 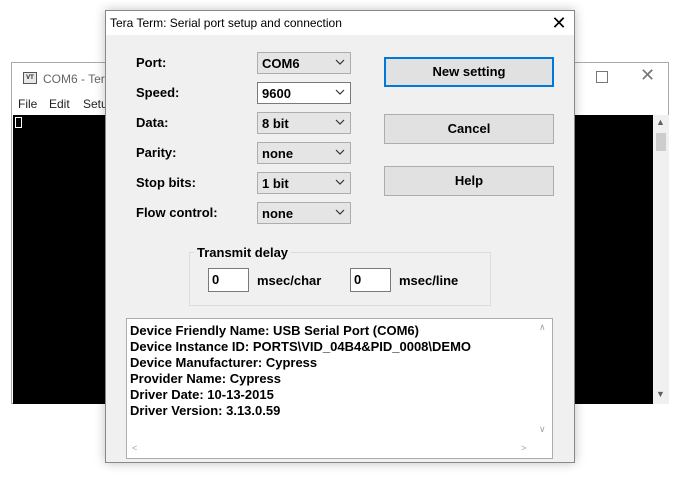 What do you see at coordinates (660, 122) in the screenshot?
I see `scroll-up-icon: ▲` at bounding box center [660, 122].